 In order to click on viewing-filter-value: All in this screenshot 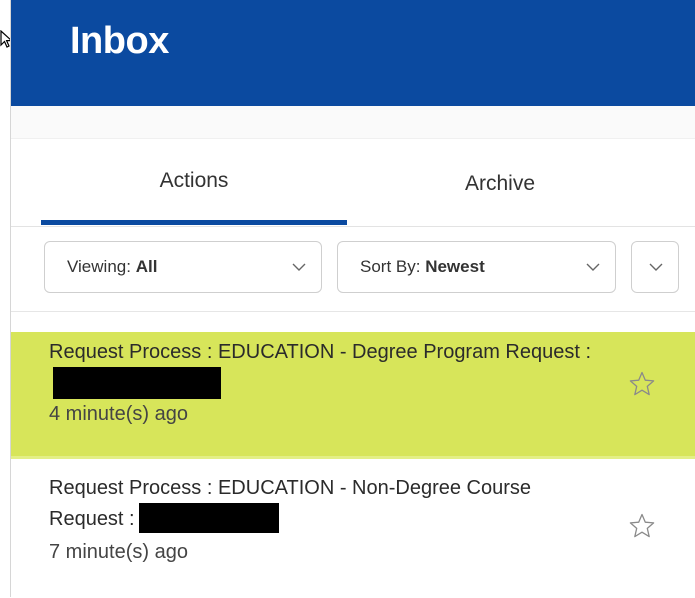, I will do `click(146, 266)`.